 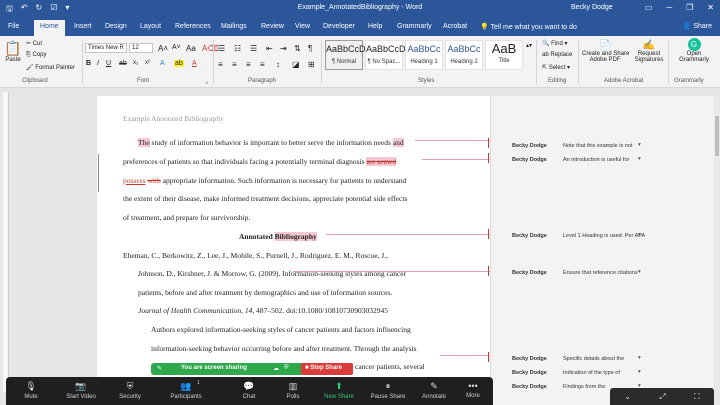 What do you see at coordinates (147, 63) in the screenshot?
I see `superscript-icon: x²` at bounding box center [147, 63].